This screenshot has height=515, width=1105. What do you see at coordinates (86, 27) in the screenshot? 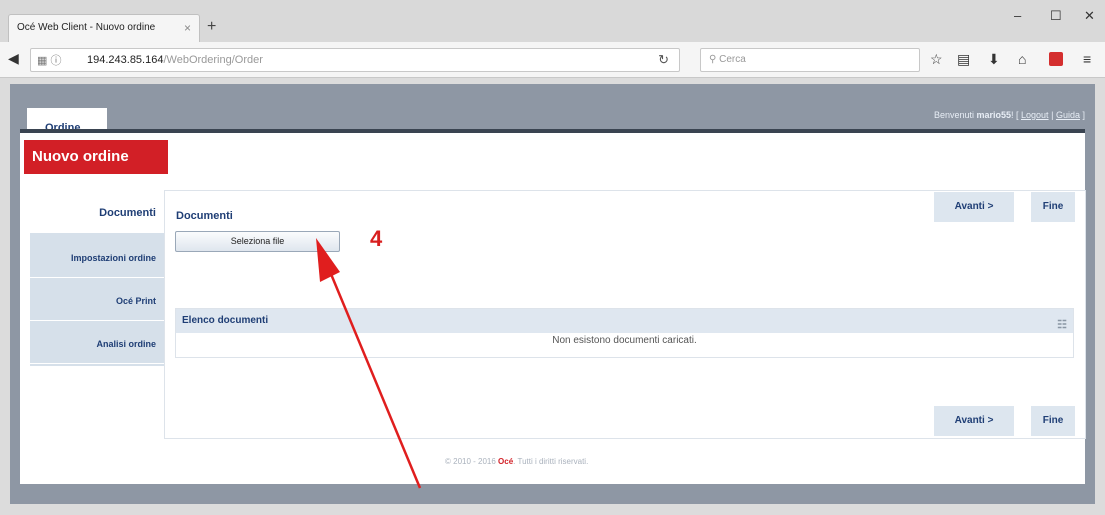
I see `tab-title: Océ Web Client - Nuovo ordine` at bounding box center [86, 27].